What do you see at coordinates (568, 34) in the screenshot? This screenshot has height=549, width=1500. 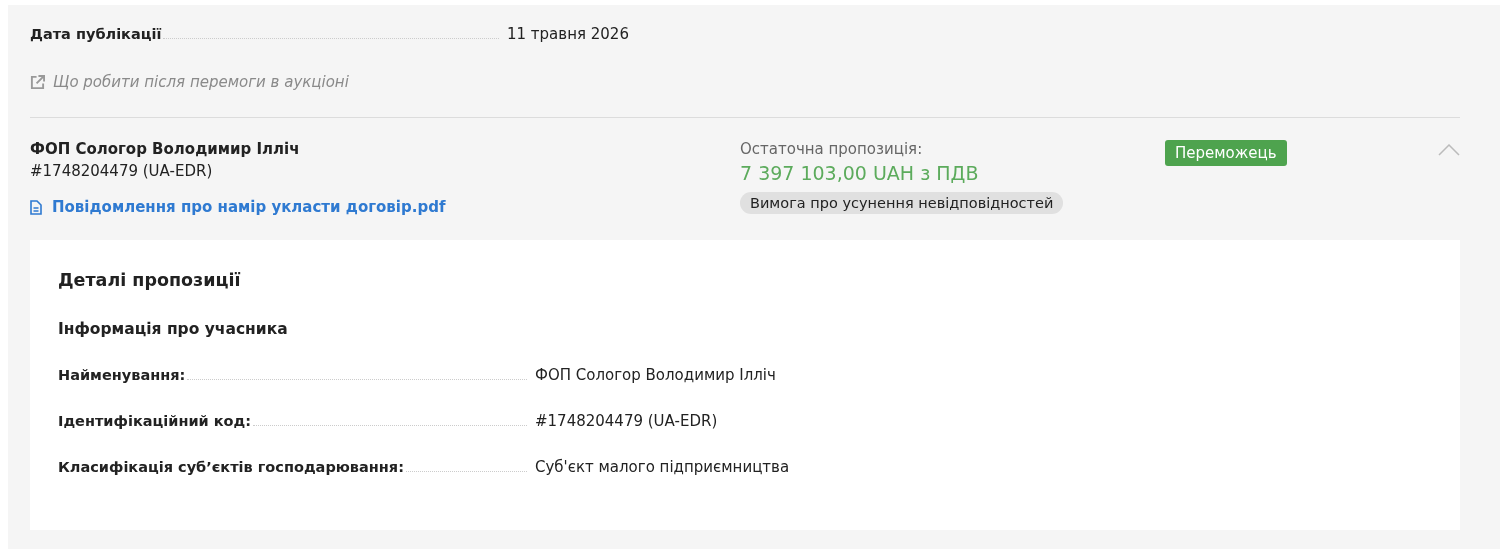 I see `field-value: 11 травня 2026` at bounding box center [568, 34].